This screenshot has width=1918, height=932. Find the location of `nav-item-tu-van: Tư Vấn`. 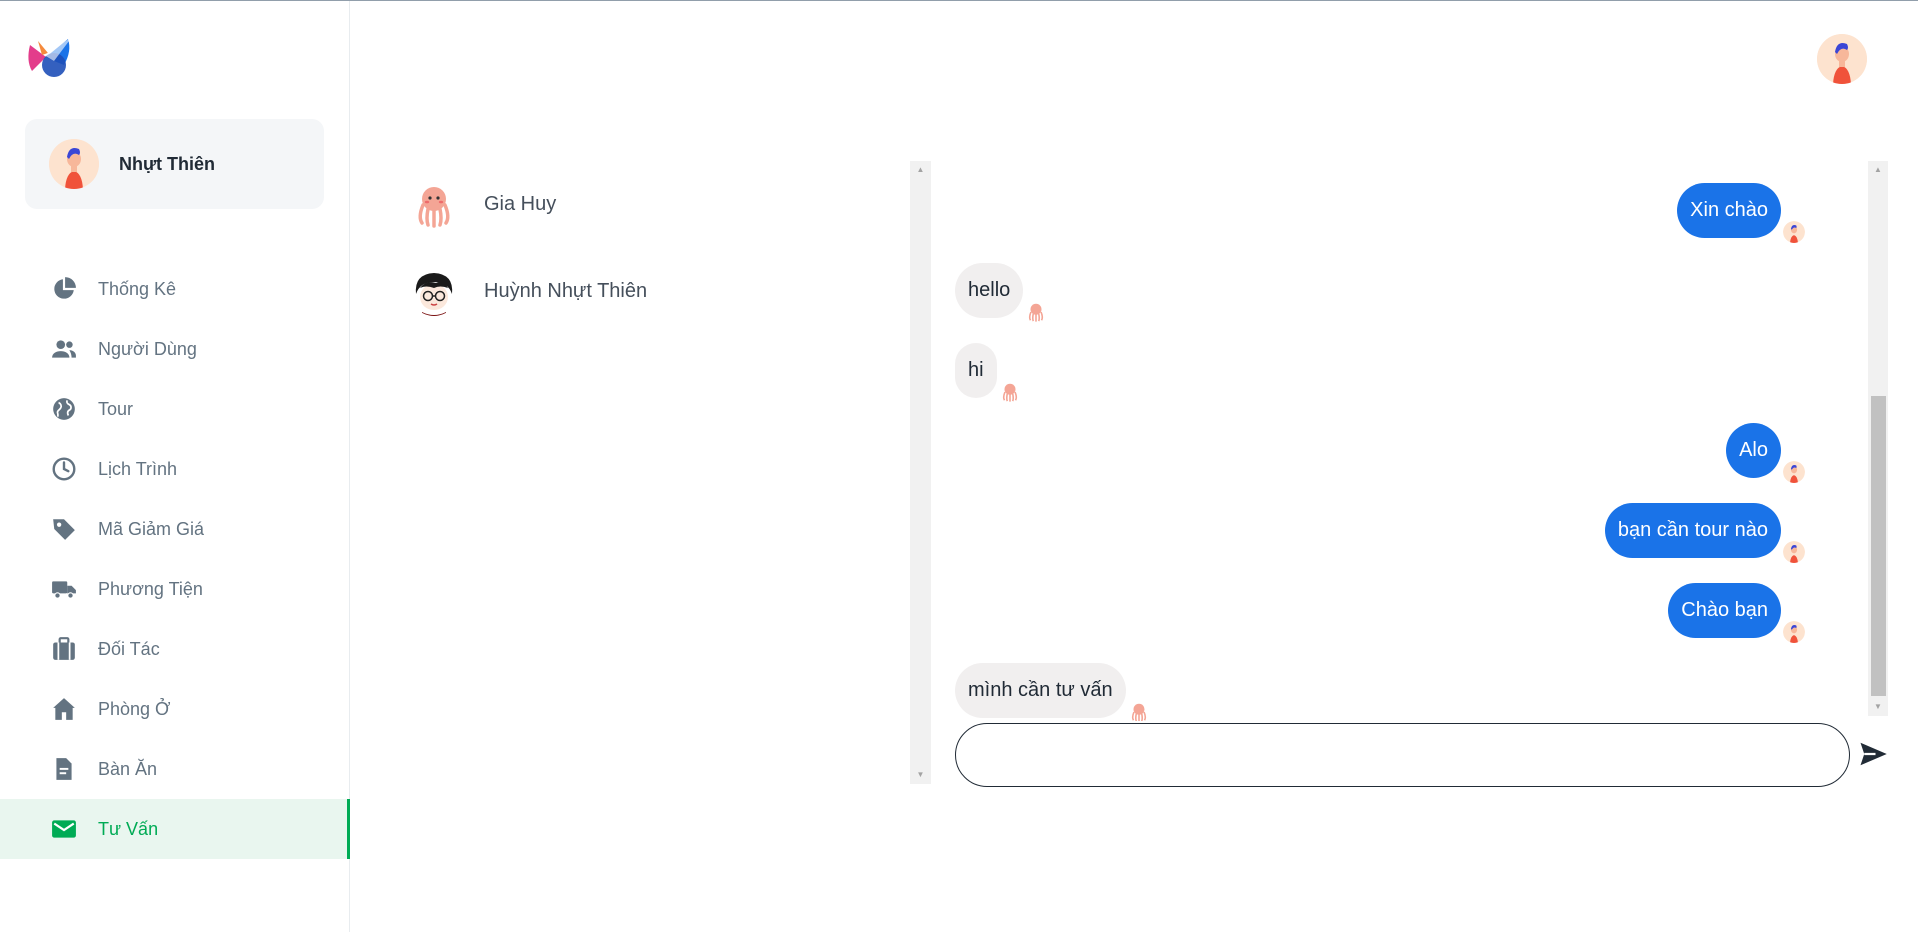

nav-item-tu-van: Tư Vấn is located at coordinates (175, 829).